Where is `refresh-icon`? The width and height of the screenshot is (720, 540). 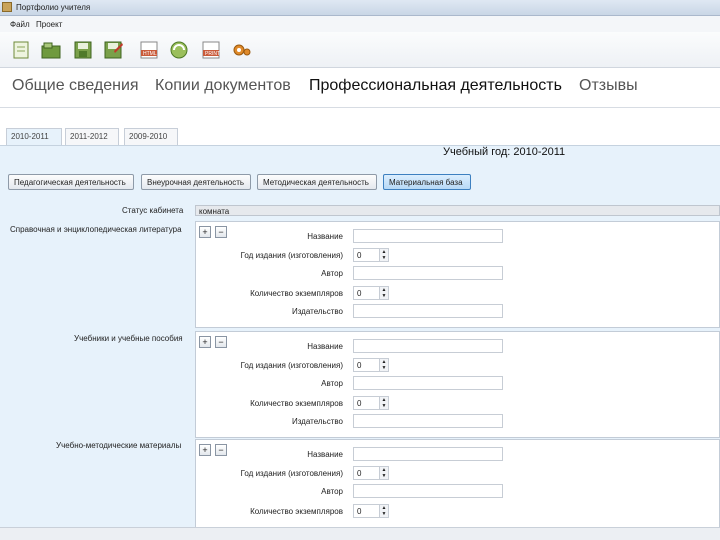 refresh-icon is located at coordinates (179, 50).